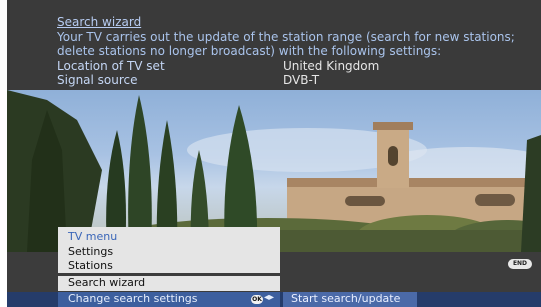 The width and height of the screenshot is (541, 307). I want to click on wizard-title: Search wizard, so click(99, 22).